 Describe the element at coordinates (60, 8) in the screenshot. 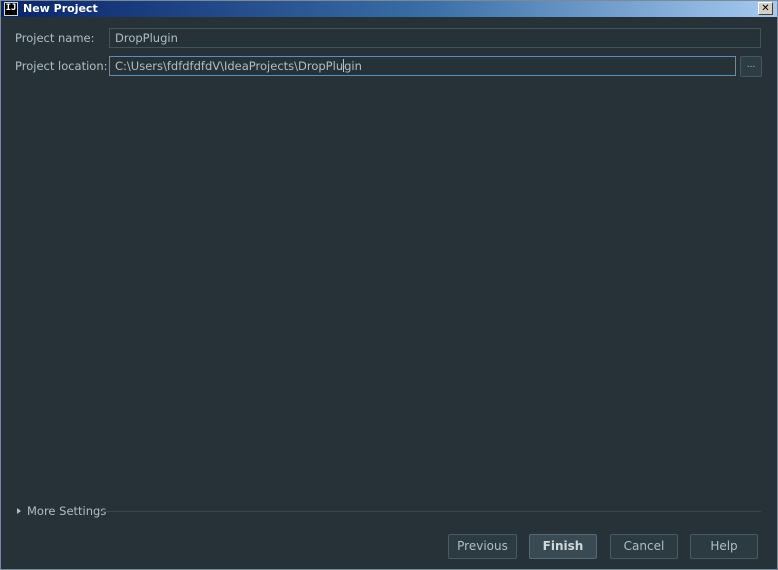

I see `window-title: New Project` at that location.